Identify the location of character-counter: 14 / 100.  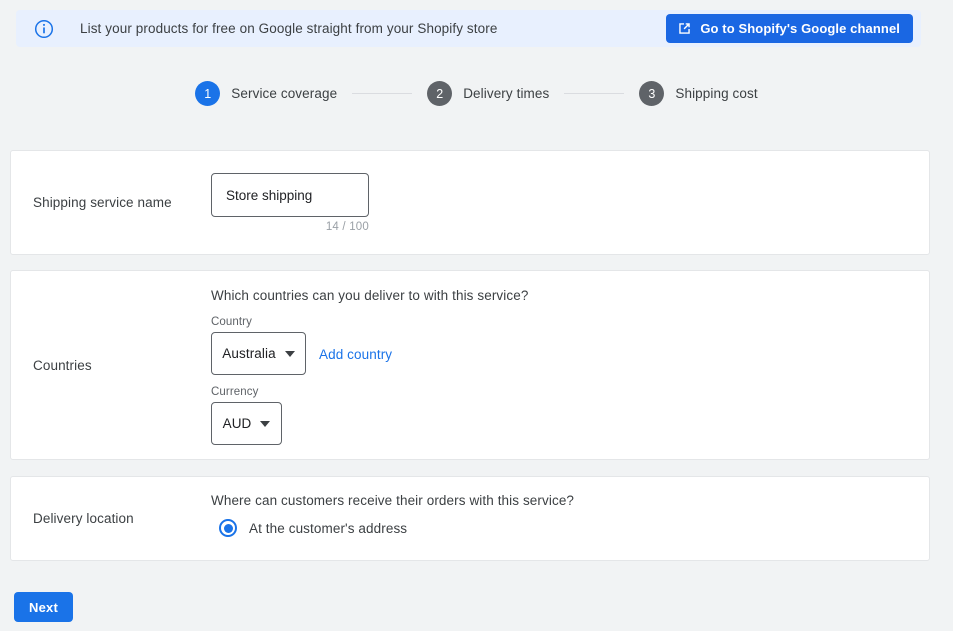
(347, 227).